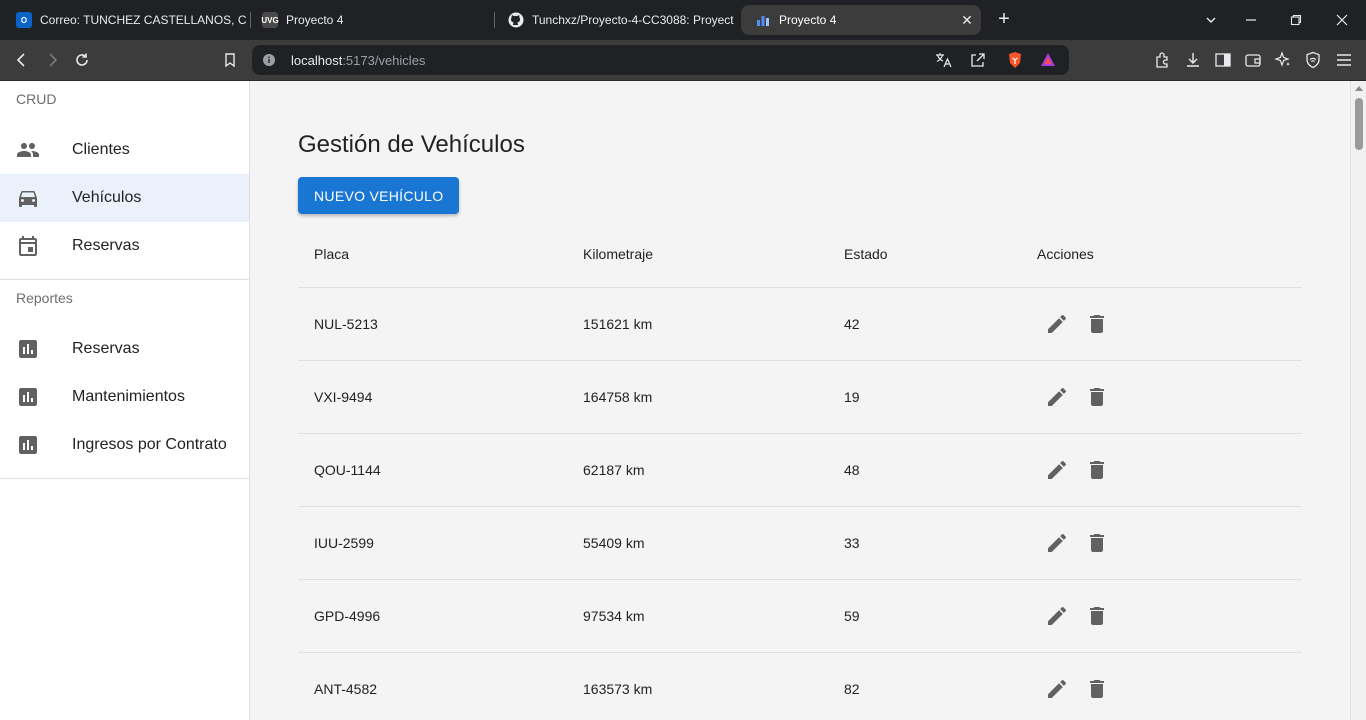  Describe the element at coordinates (1344, 60) in the screenshot. I see `menu-icon` at that location.